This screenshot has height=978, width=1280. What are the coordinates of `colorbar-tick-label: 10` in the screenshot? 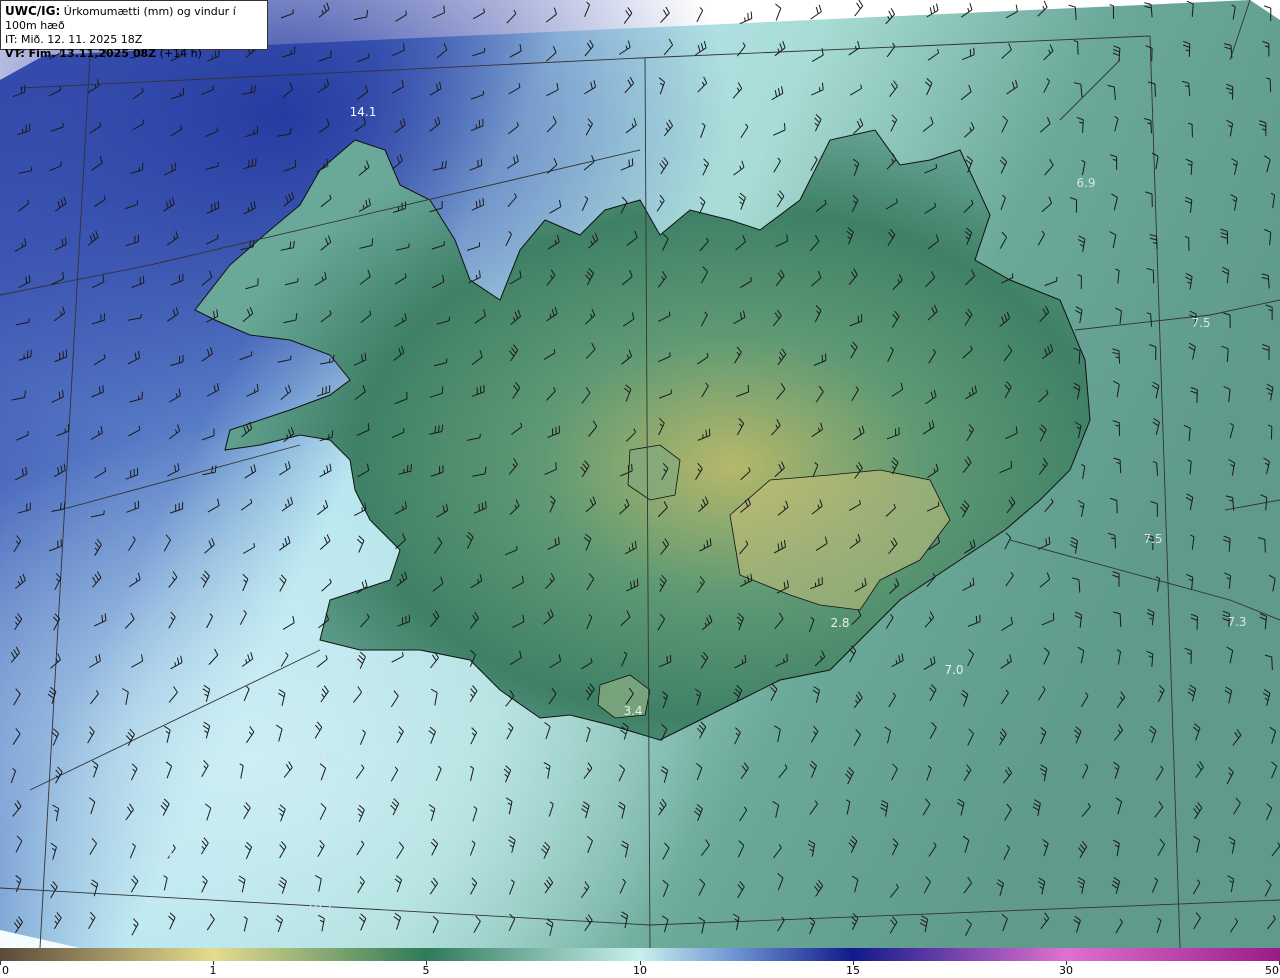 It's located at (640, 970).